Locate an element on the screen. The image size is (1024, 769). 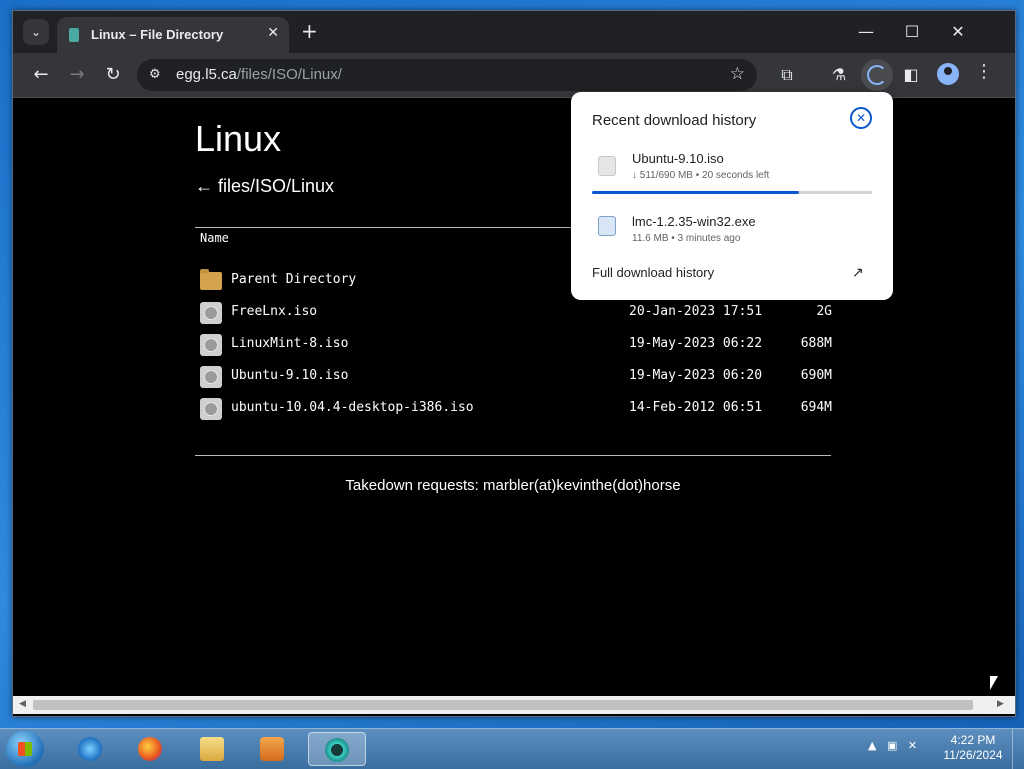
scroll-left-arrow-icon: ◀ is located at coordinates (22, 704).